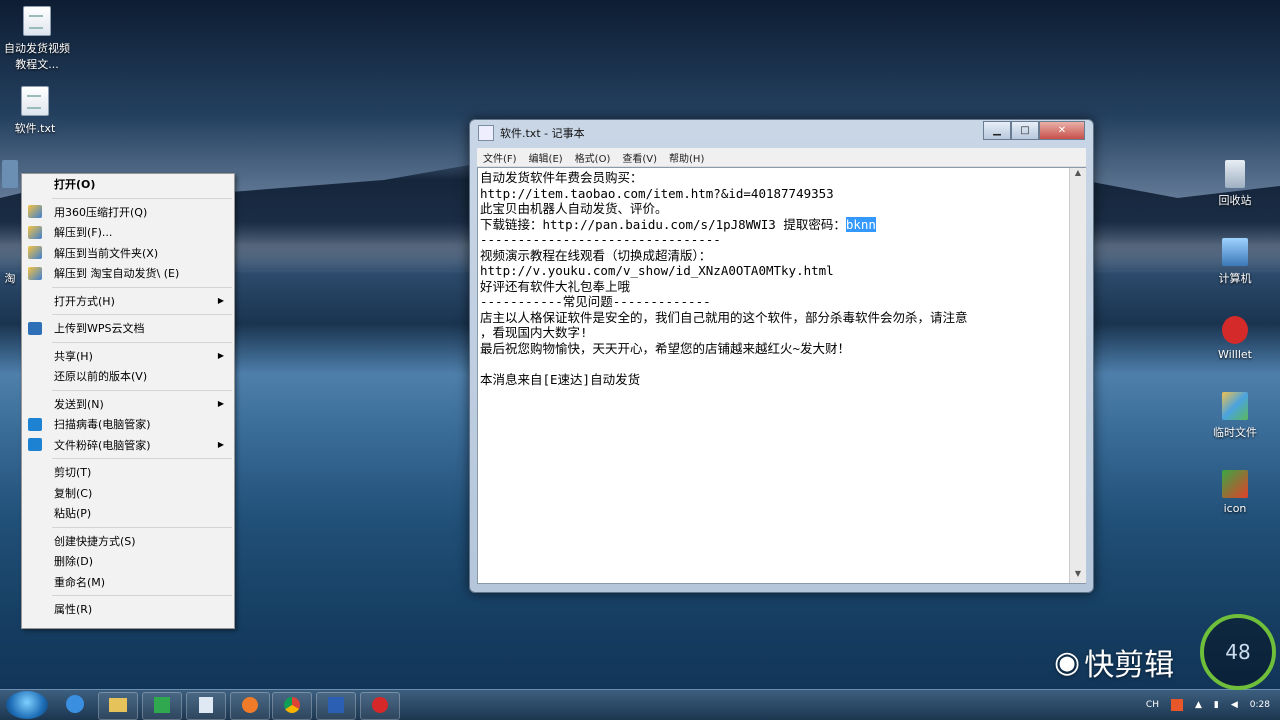 This screenshot has height=720, width=1280. What do you see at coordinates (73, 473) in the screenshot?
I see `context-menu-label: 剪切(T)` at bounding box center [73, 473].